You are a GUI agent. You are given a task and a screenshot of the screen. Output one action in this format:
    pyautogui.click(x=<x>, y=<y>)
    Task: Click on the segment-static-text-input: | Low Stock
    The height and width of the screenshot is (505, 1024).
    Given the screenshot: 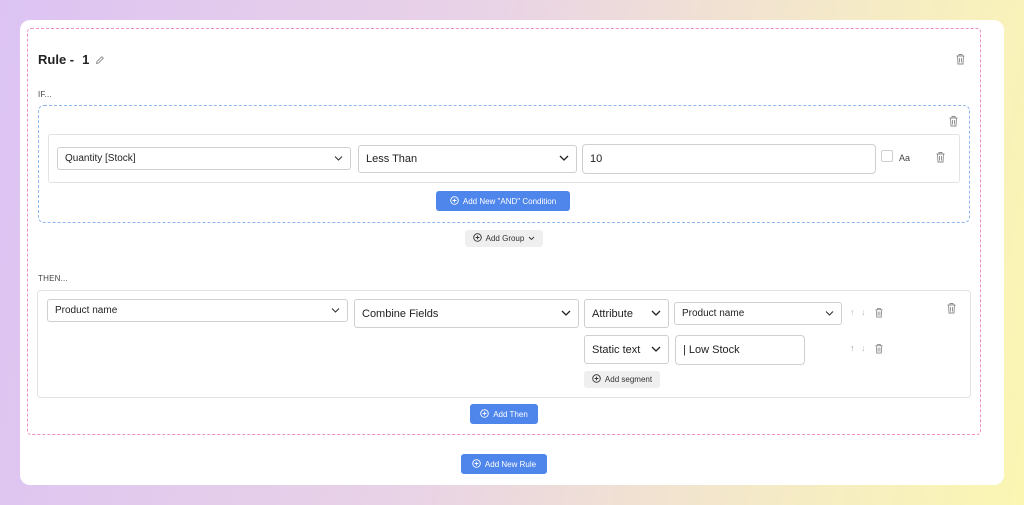 What is the action you would take?
    pyautogui.click(x=740, y=350)
    